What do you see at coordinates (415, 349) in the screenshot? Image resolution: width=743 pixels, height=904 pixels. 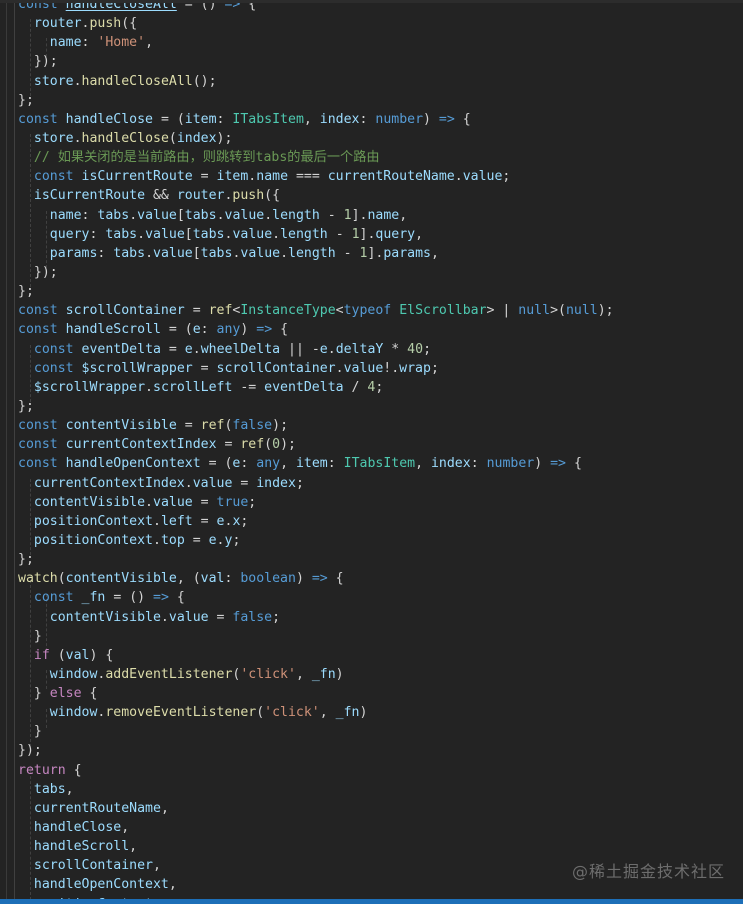 I see `code-token: 40` at bounding box center [415, 349].